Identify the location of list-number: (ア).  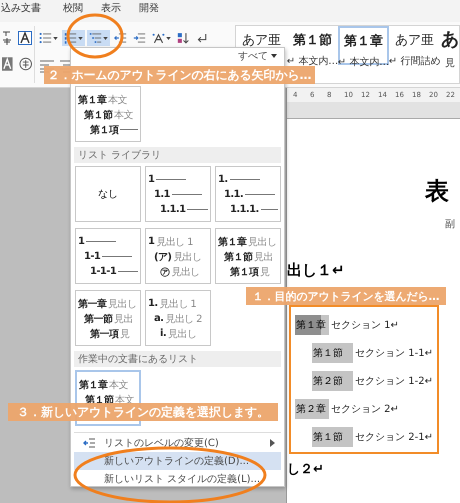
(163, 257).